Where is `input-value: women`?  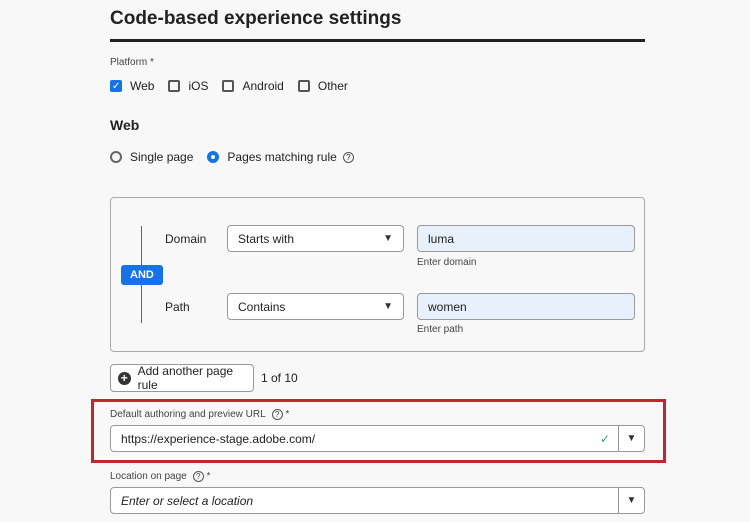 input-value: women is located at coordinates (447, 306).